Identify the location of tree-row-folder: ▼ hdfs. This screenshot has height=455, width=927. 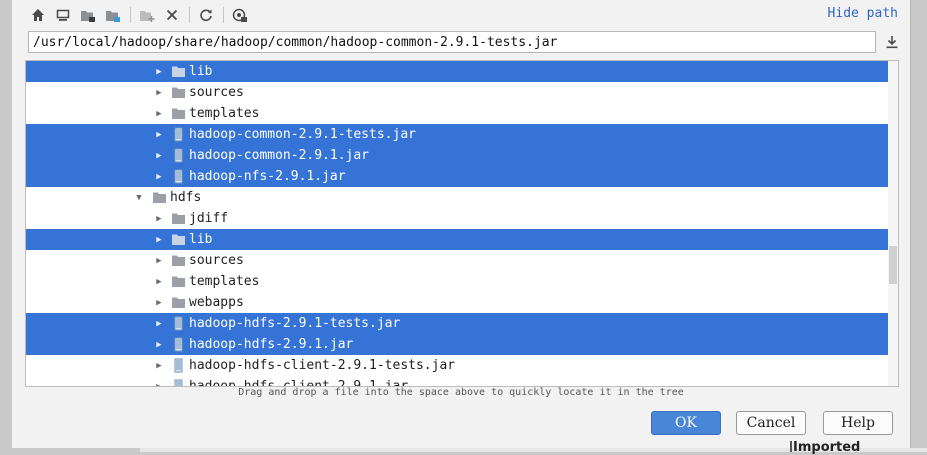
(457, 197).